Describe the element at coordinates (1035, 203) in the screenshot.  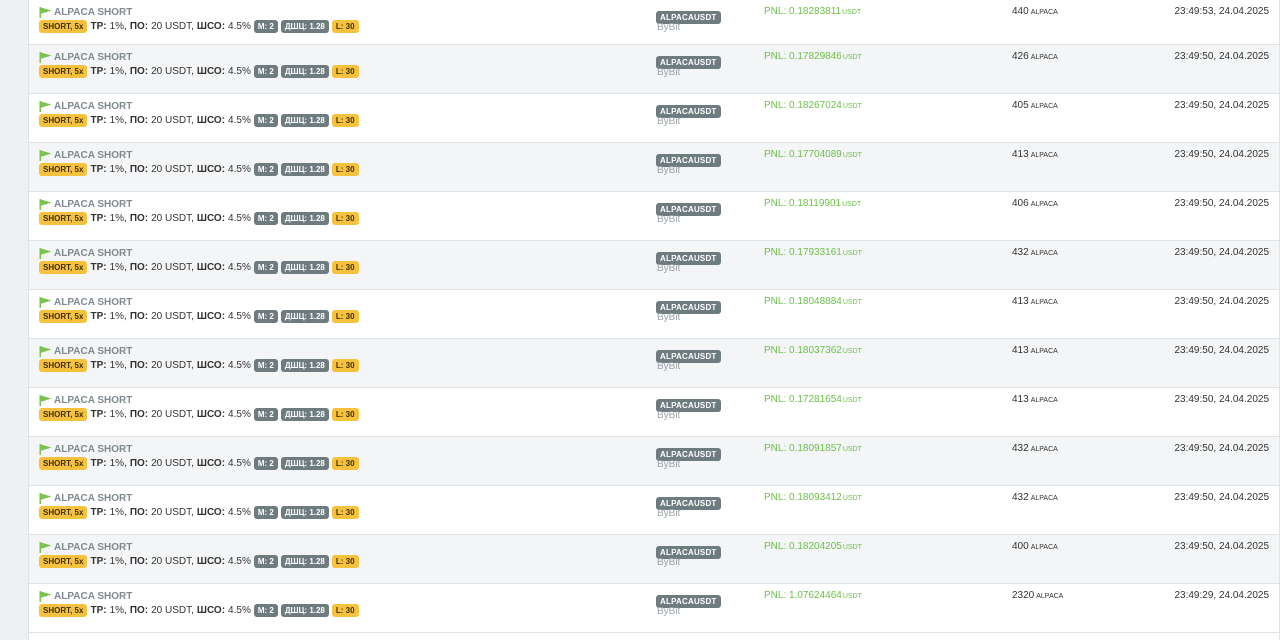
I see `quantity: 406 ALPACA` at that location.